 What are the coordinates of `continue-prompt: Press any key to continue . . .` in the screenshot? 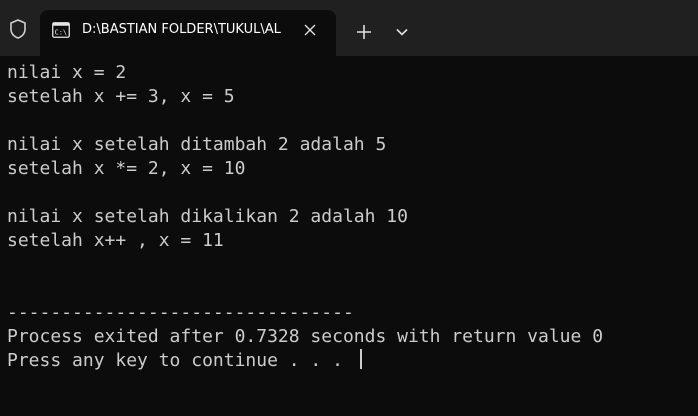 It's located at (180, 360).